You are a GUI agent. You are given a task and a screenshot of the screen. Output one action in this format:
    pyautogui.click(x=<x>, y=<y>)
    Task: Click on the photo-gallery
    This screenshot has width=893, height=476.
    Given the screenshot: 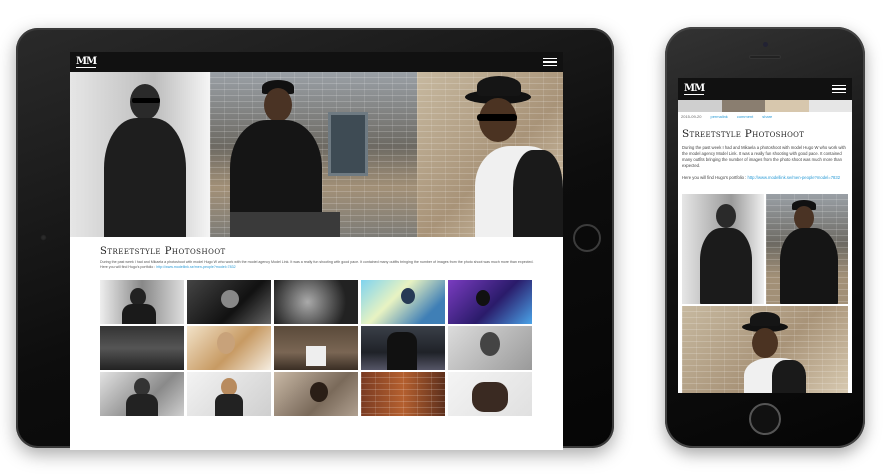 What is the action you would take?
    pyautogui.click(x=316, y=350)
    